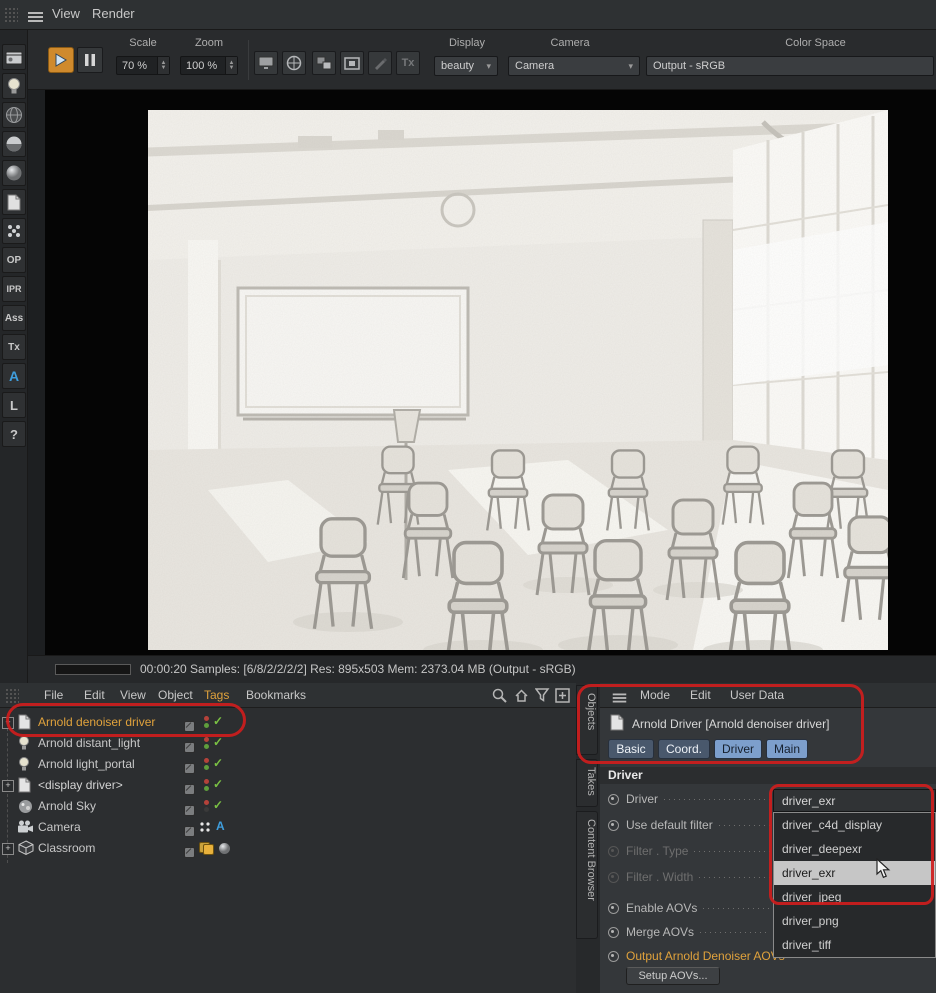 The width and height of the screenshot is (936, 993). What do you see at coordinates (14, 173) in the screenshot?
I see `sphere-button` at bounding box center [14, 173].